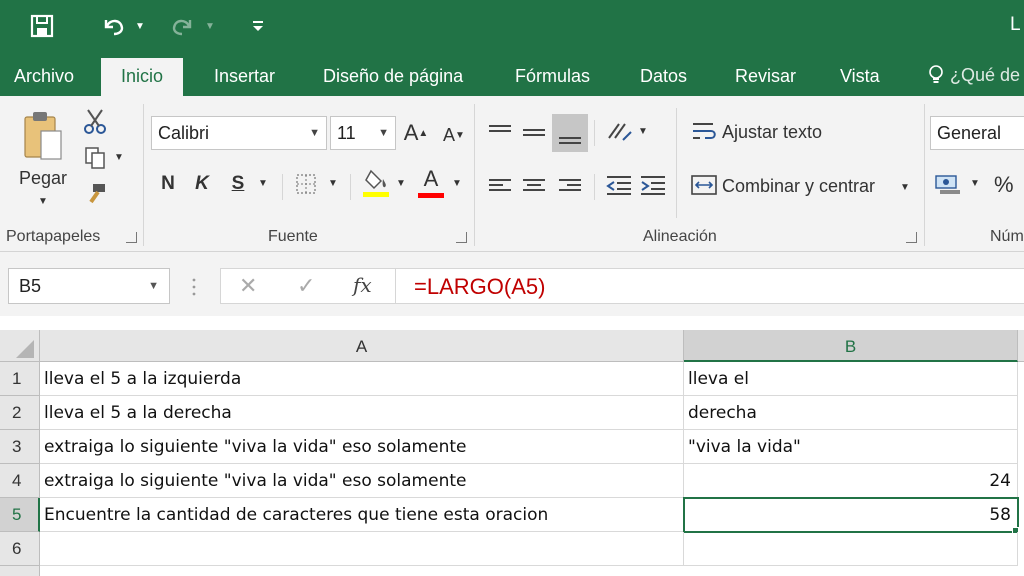  I want to click on orientation-dropdown-icon: ▼, so click(643, 131).